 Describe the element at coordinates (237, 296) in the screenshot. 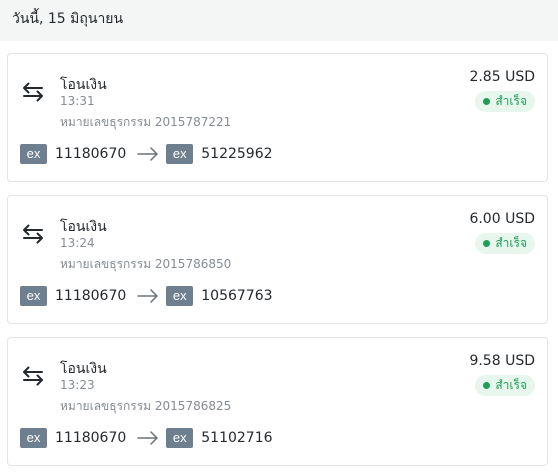

I see `to-account: 10567763` at that location.